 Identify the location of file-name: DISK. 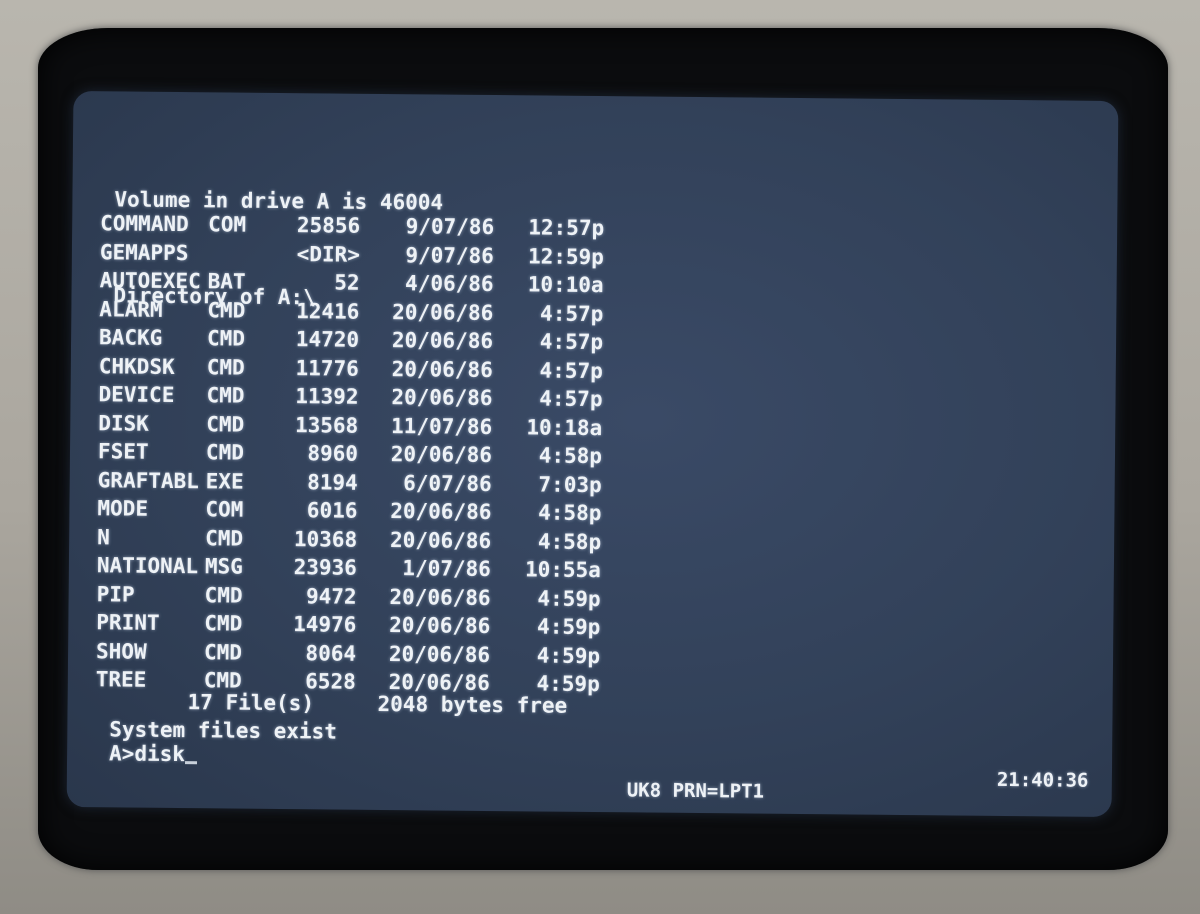
(123, 423).